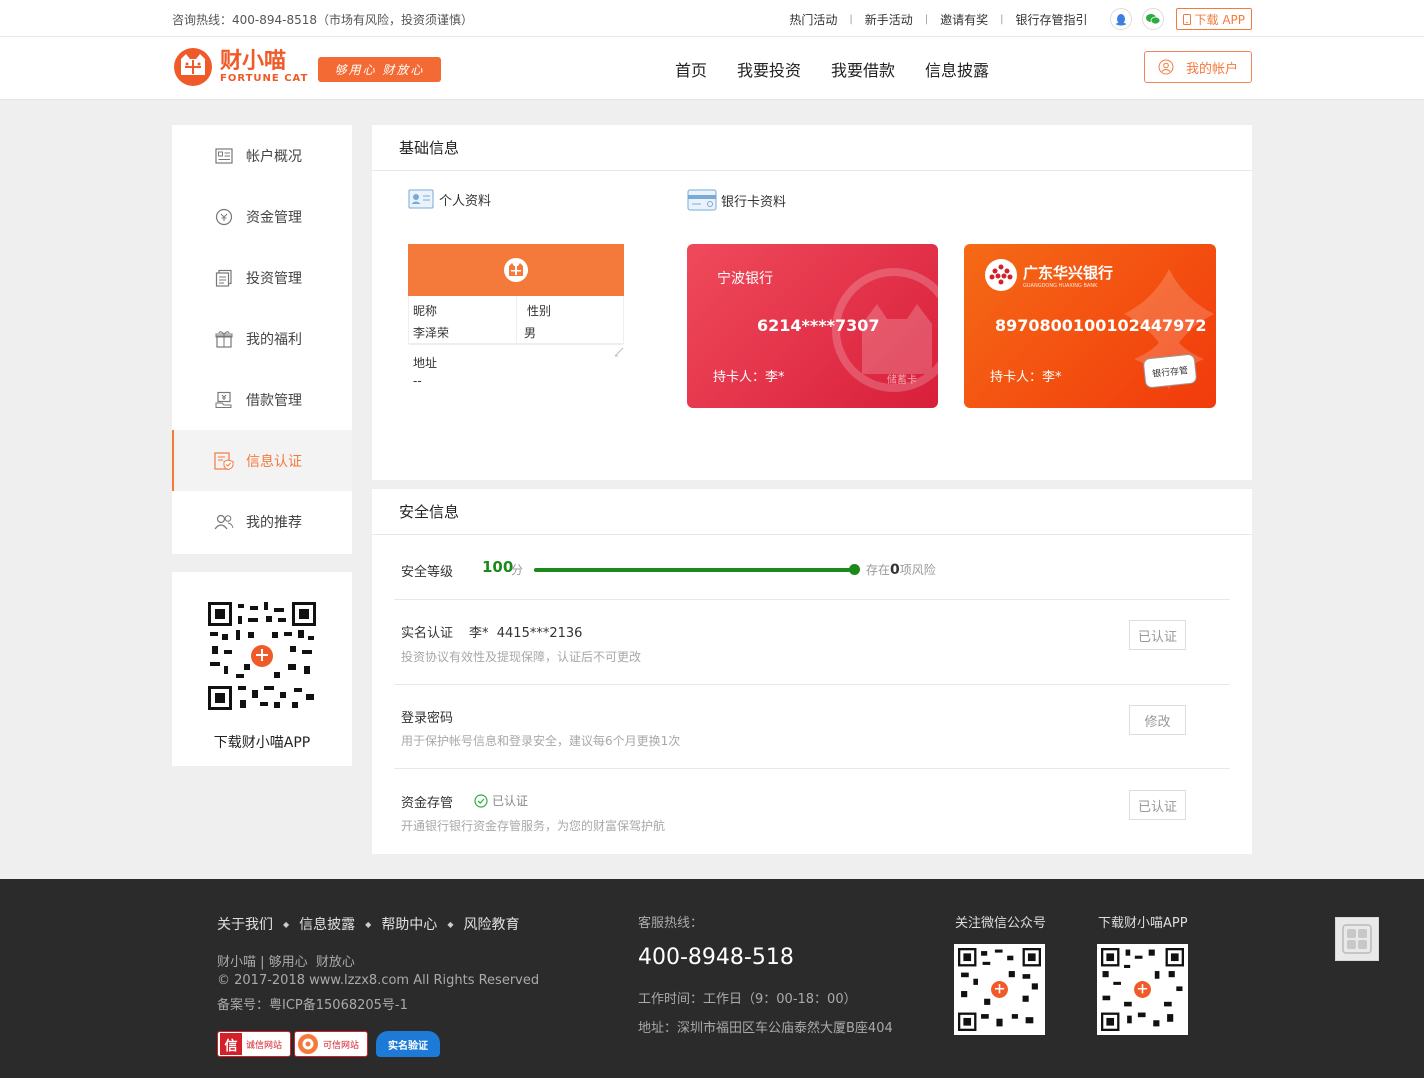  I want to click on sidebar-item-investment: 投资管理, so click(262, 277).